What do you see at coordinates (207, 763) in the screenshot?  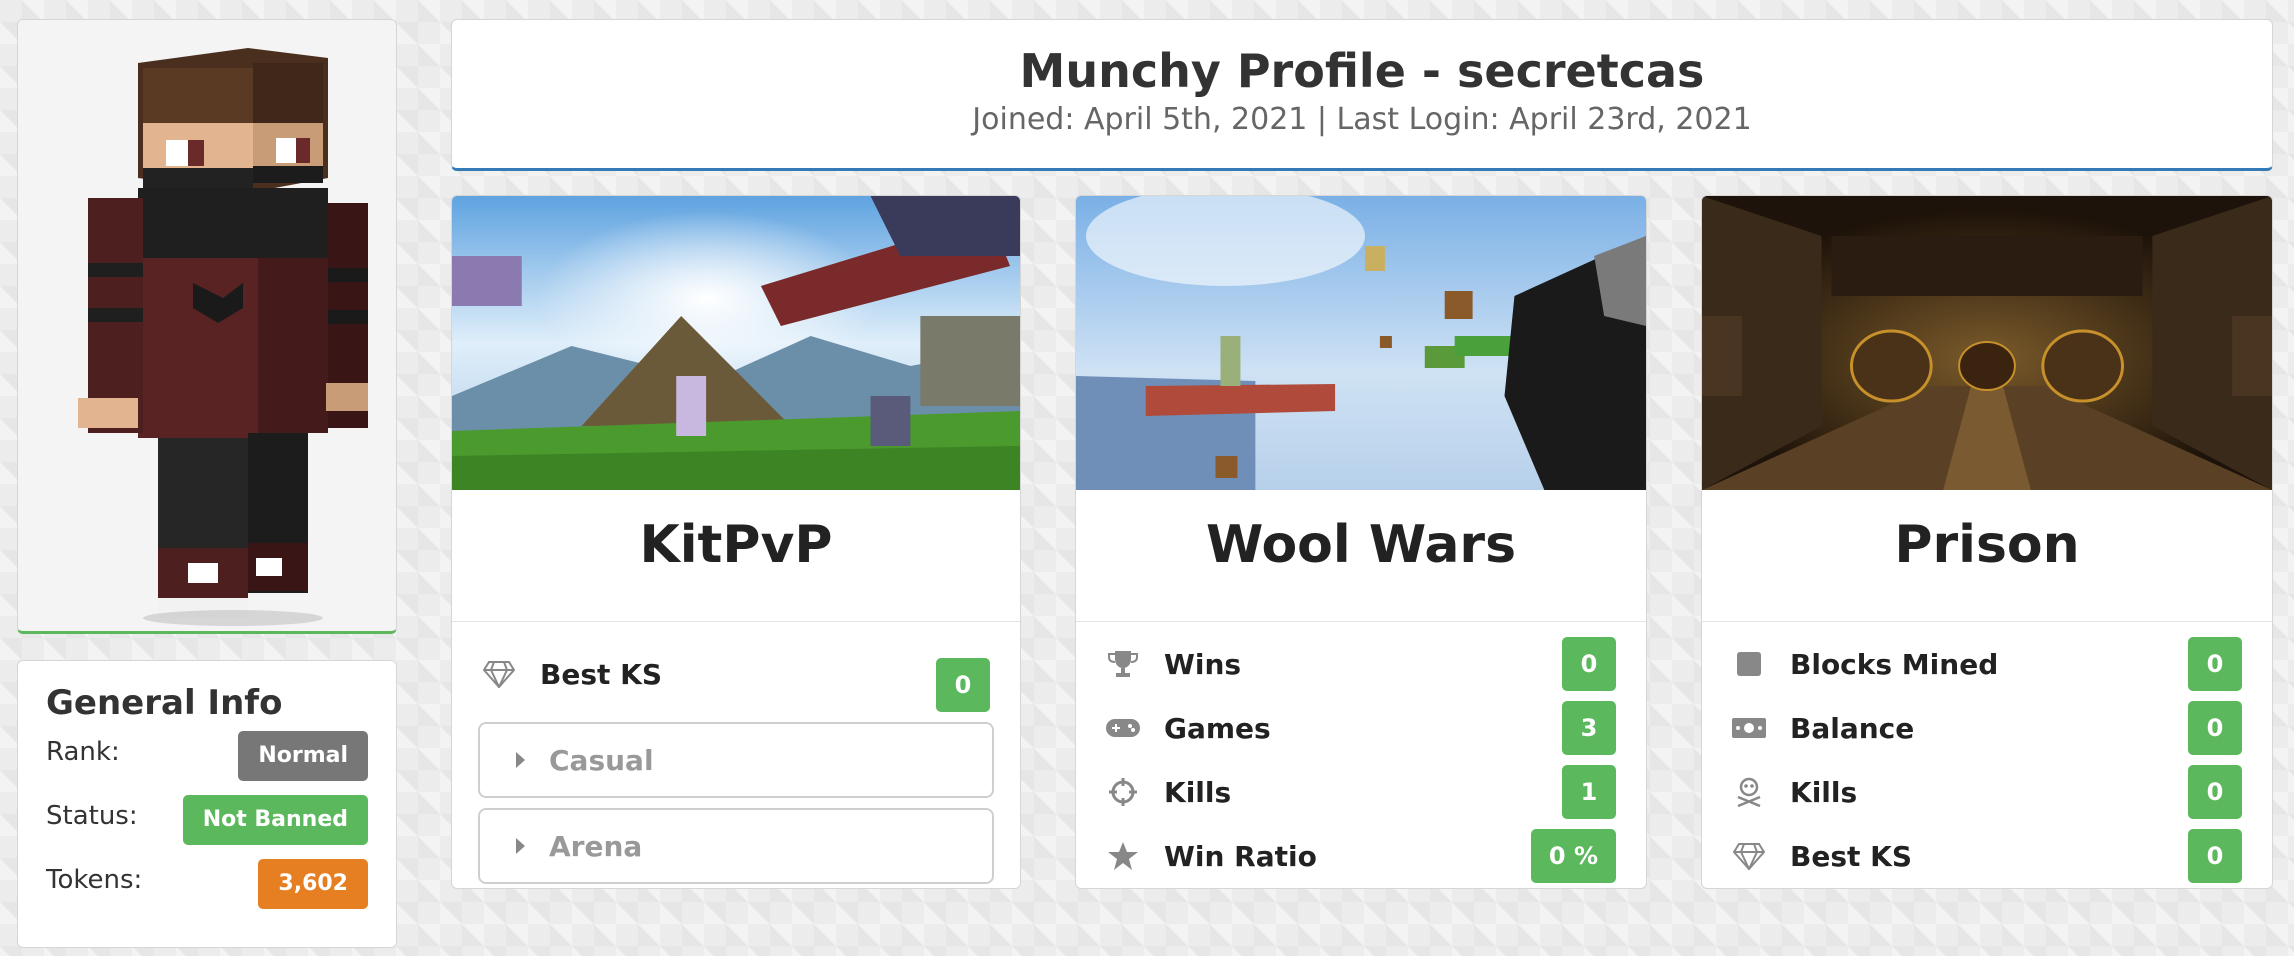 I see `rank-row: Rank: Normal` at bounding box center [207, 763].